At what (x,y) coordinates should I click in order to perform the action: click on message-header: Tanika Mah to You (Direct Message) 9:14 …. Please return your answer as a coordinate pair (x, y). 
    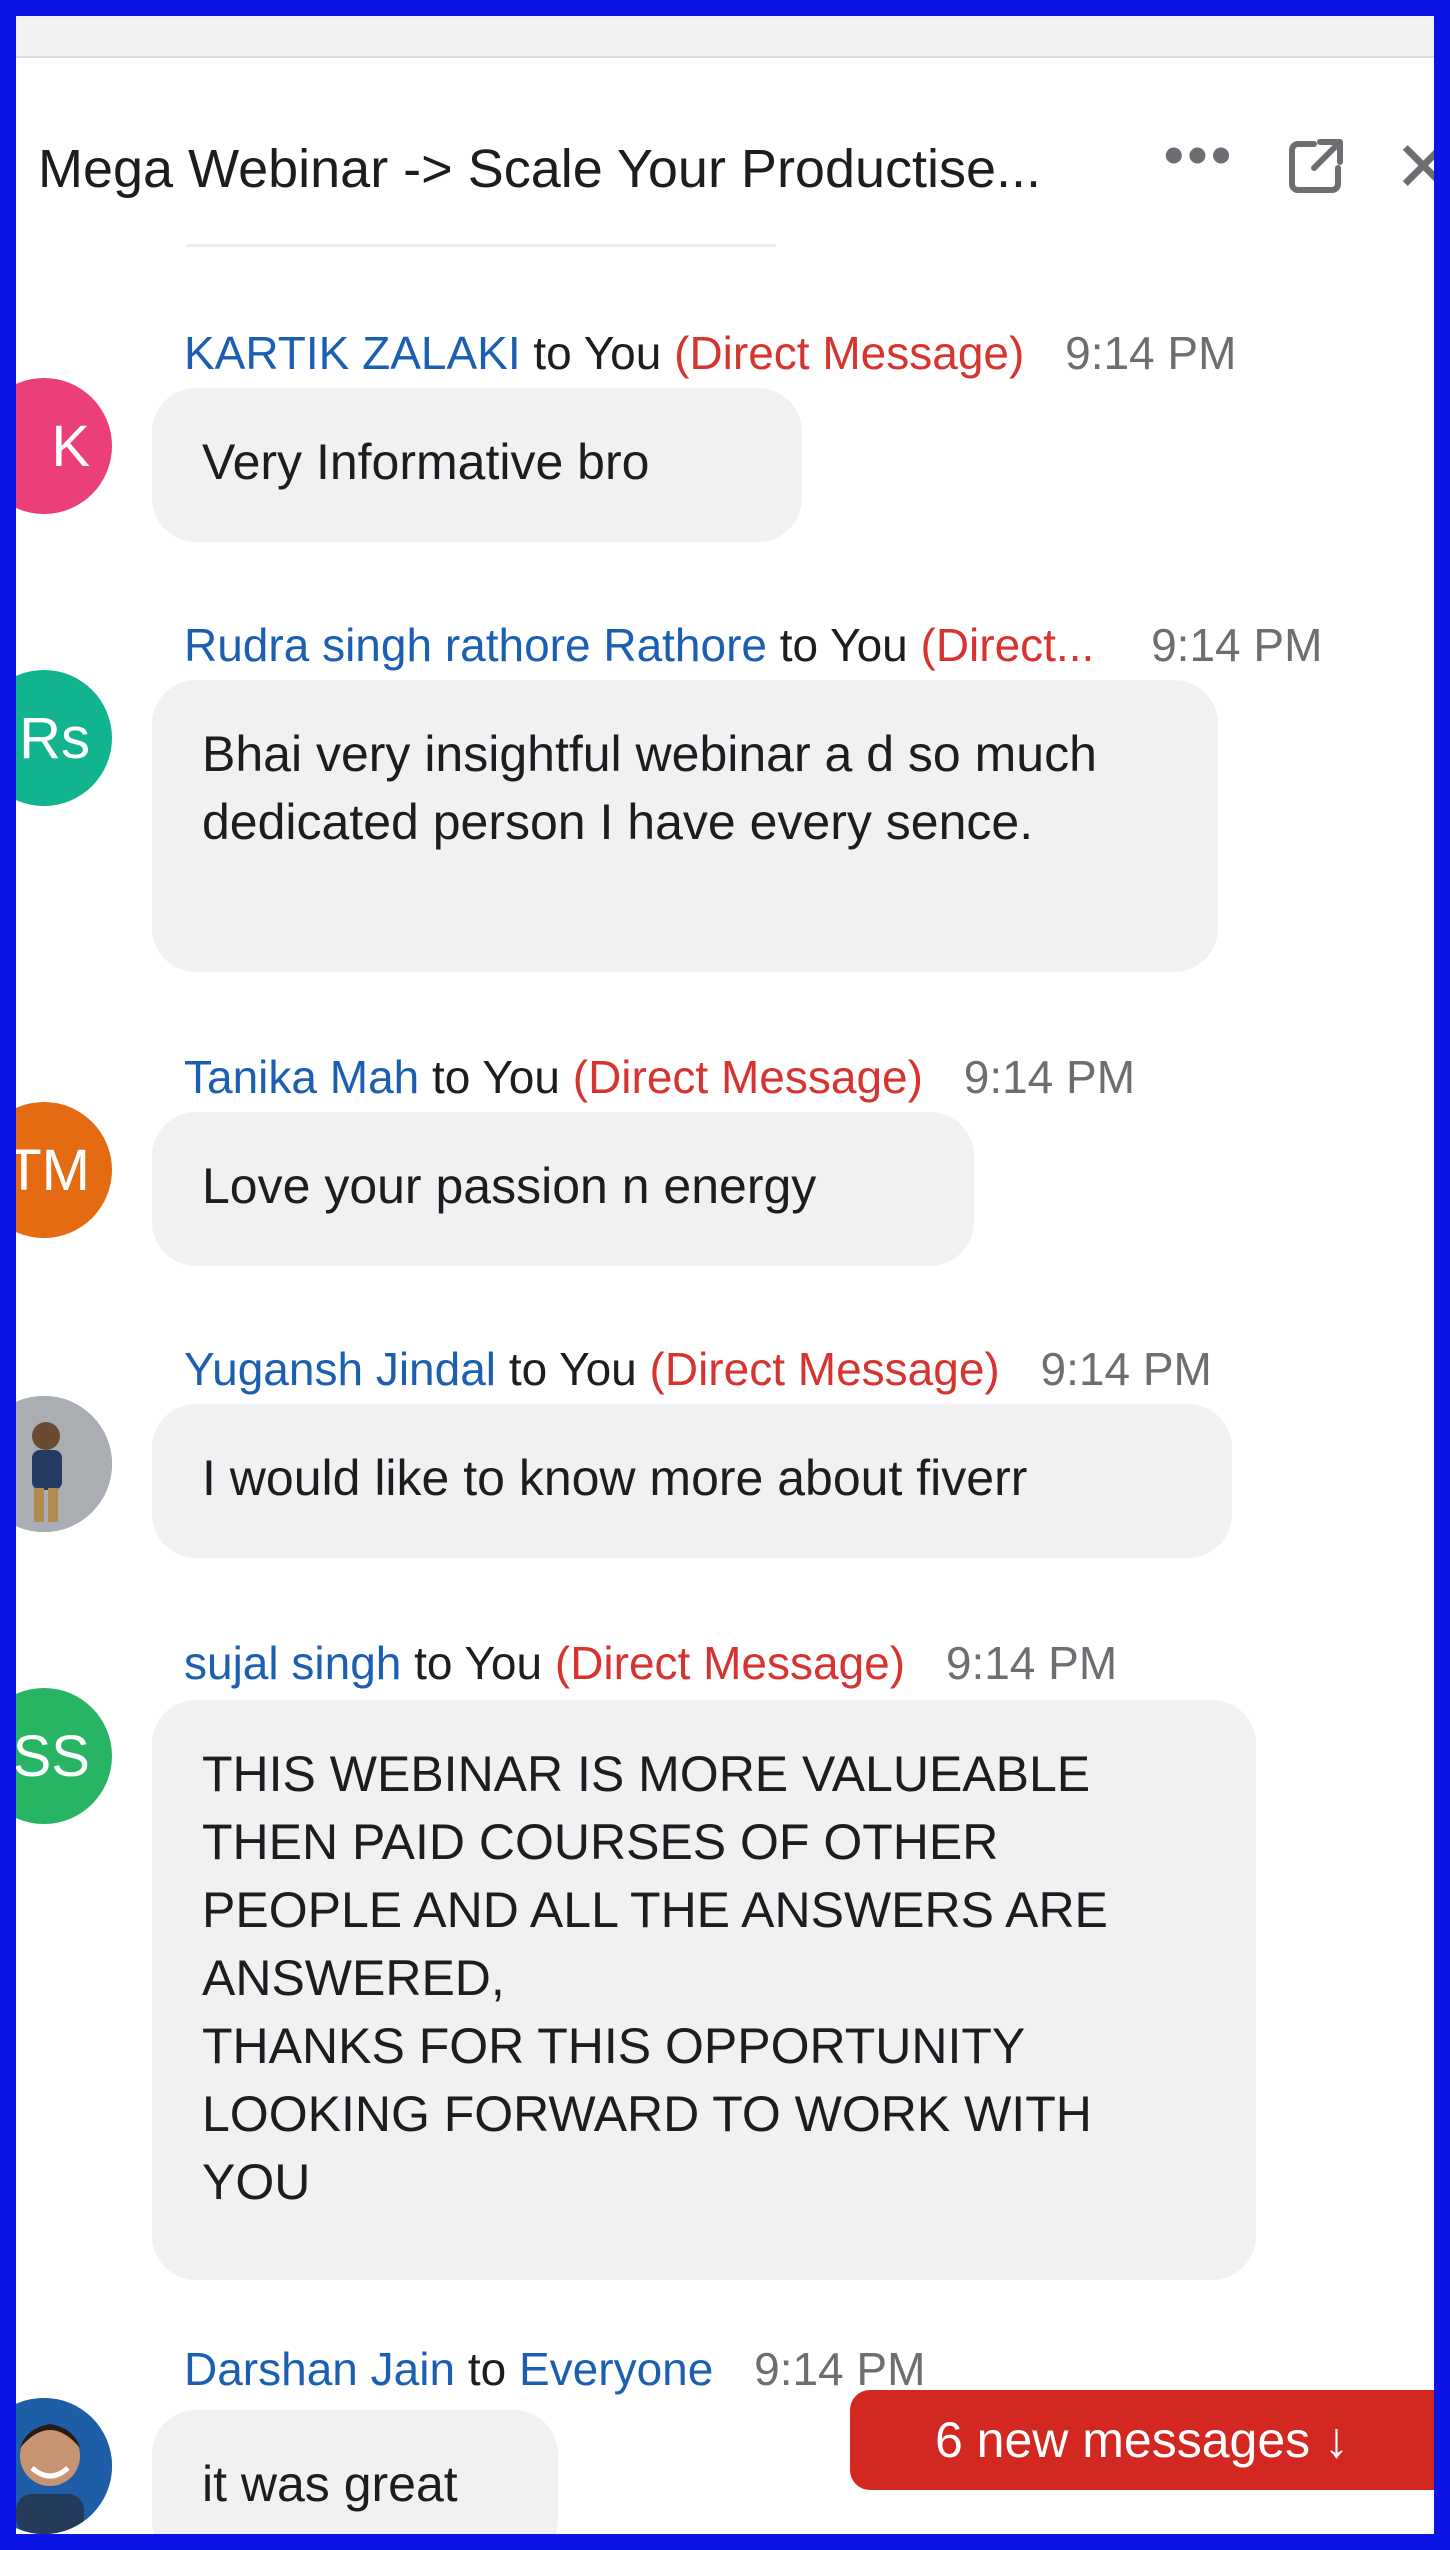
    Looking at the image, I should click on (660, 1077).